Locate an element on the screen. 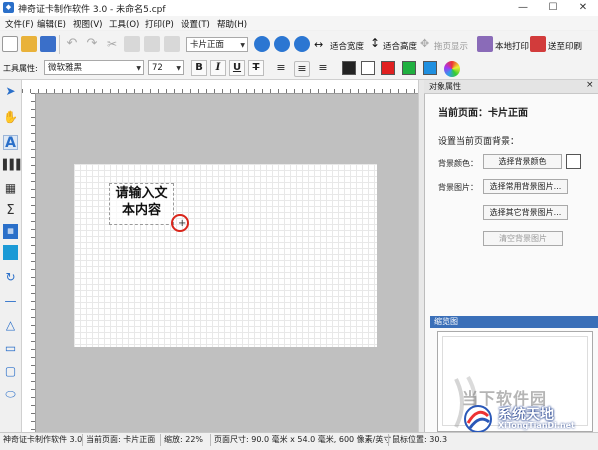  font-select-value: 微软雅黑 is located at coordinates (65, 68).